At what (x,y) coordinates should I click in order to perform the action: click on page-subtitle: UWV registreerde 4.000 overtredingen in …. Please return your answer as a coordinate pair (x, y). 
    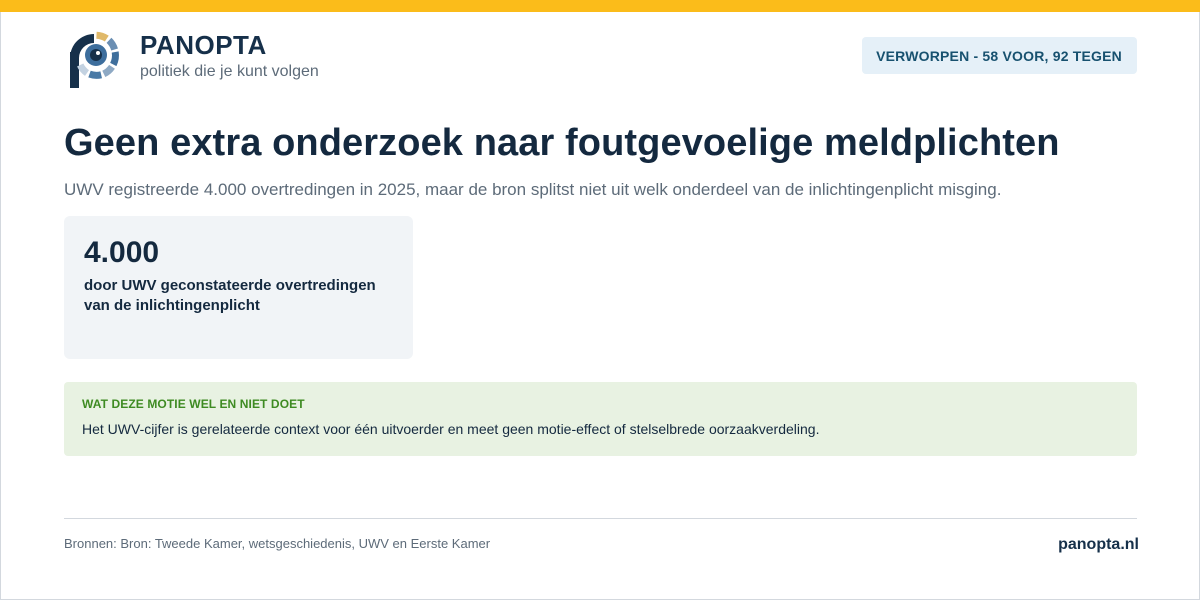
    Looking at the image, I should click on (533, 189).